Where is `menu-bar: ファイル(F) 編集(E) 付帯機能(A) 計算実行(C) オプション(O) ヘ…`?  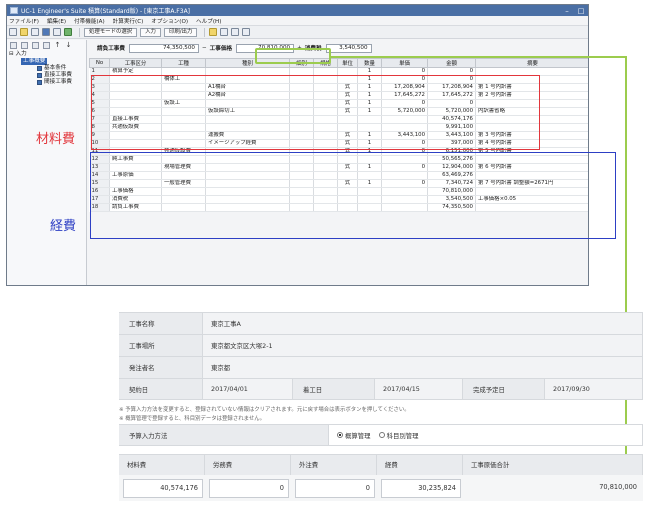
menu-bar: ファイル(F) 編集(E) 付帯機能(A) 計算実行(C) オプション(O) ヘ… is located at coordinates (297, 21).